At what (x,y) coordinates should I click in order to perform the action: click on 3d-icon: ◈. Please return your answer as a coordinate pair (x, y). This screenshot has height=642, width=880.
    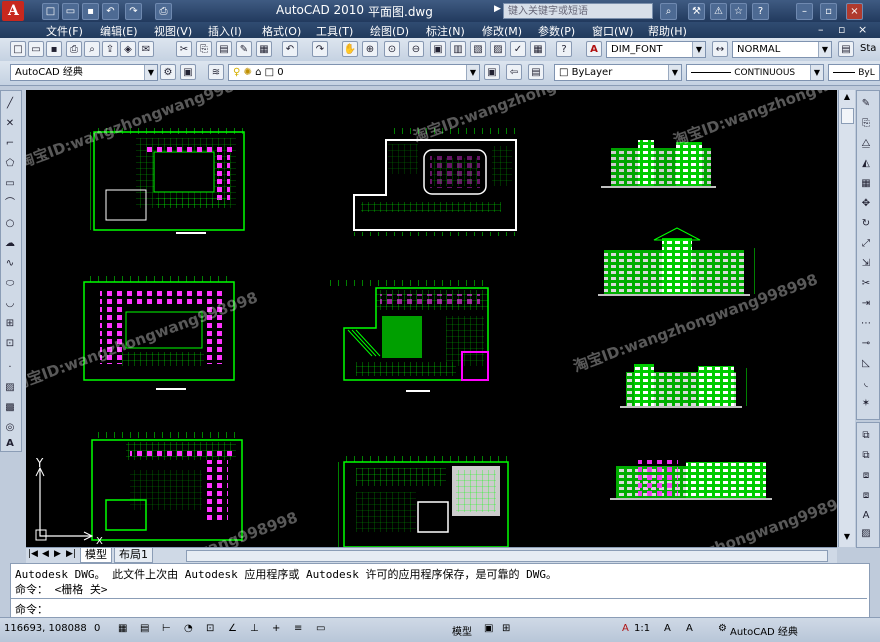
    Looking at the image, I should click on (128, 49).